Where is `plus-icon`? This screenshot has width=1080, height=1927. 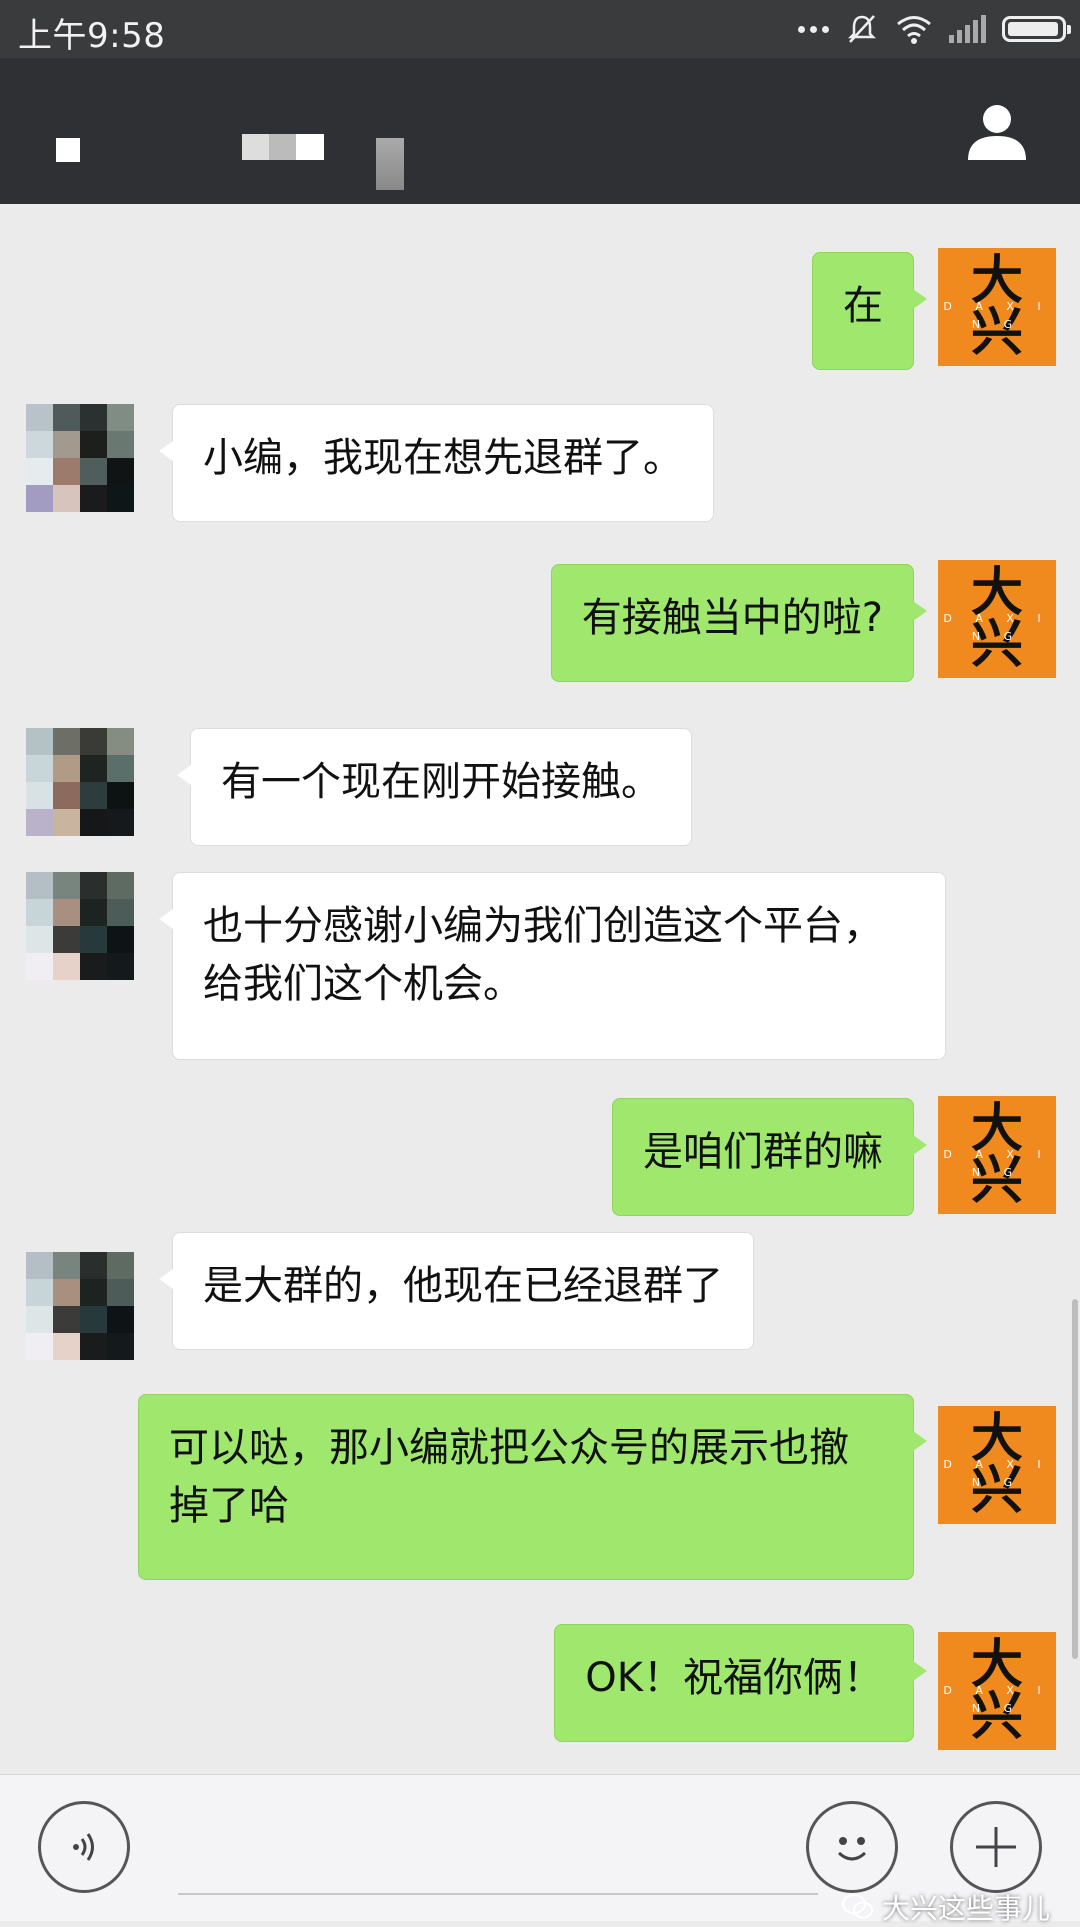 plus-icon is located at coordinates (996, 1847).